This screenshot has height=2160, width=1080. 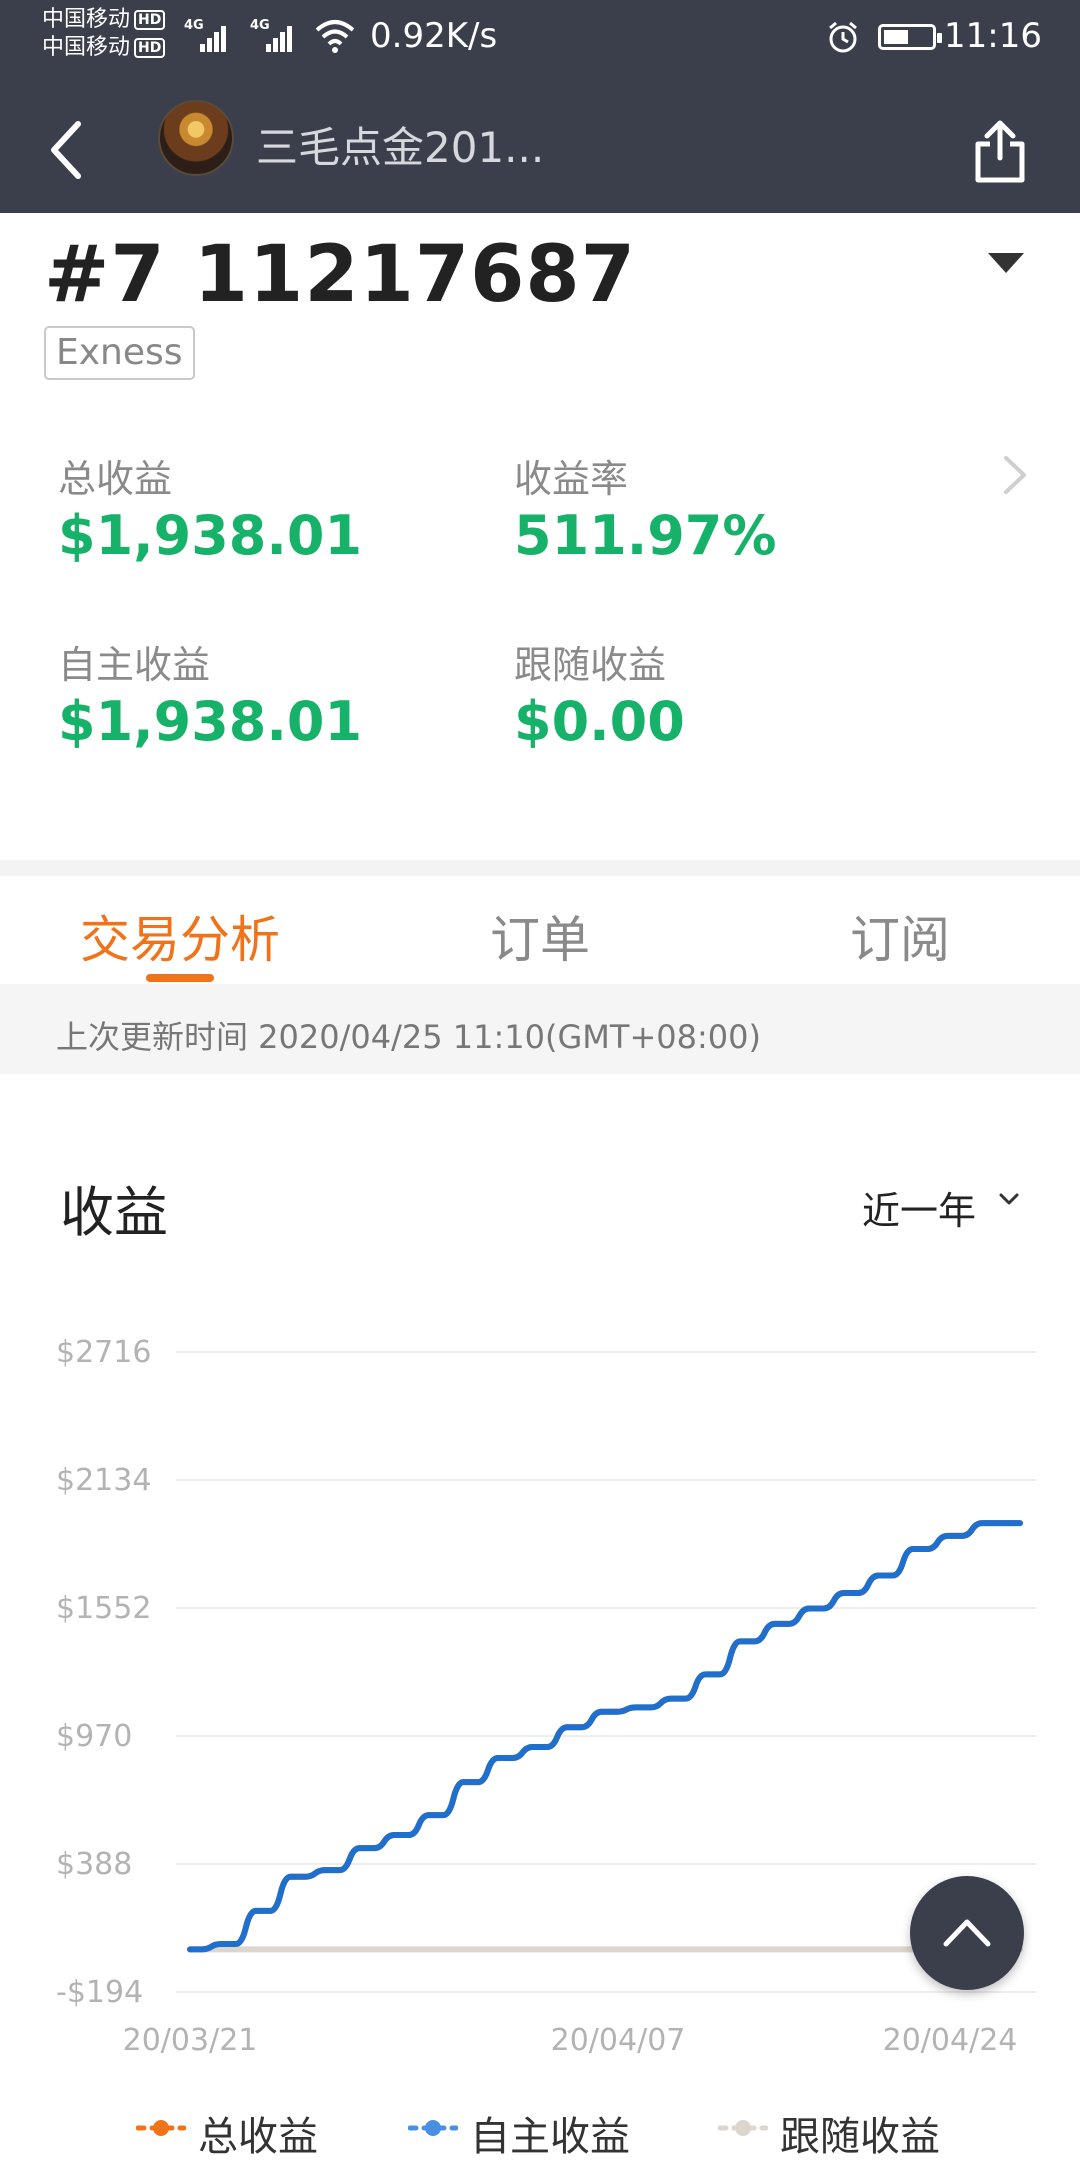 What do you see at coordinates (599, 721) in the screenshot?
I see `follow-profit-value: $0.00` at bounding box center [599, 721].